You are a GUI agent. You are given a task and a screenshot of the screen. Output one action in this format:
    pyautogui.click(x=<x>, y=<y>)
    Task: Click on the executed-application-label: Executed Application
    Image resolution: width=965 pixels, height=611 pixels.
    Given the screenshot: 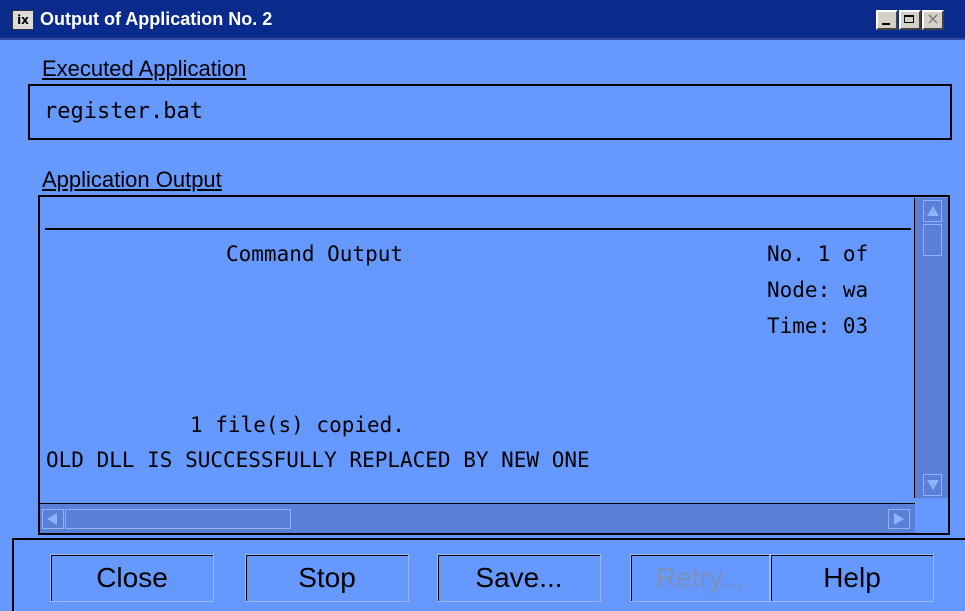 What is the action you would take?
    pyautogui.click(x=144, y=68)
    